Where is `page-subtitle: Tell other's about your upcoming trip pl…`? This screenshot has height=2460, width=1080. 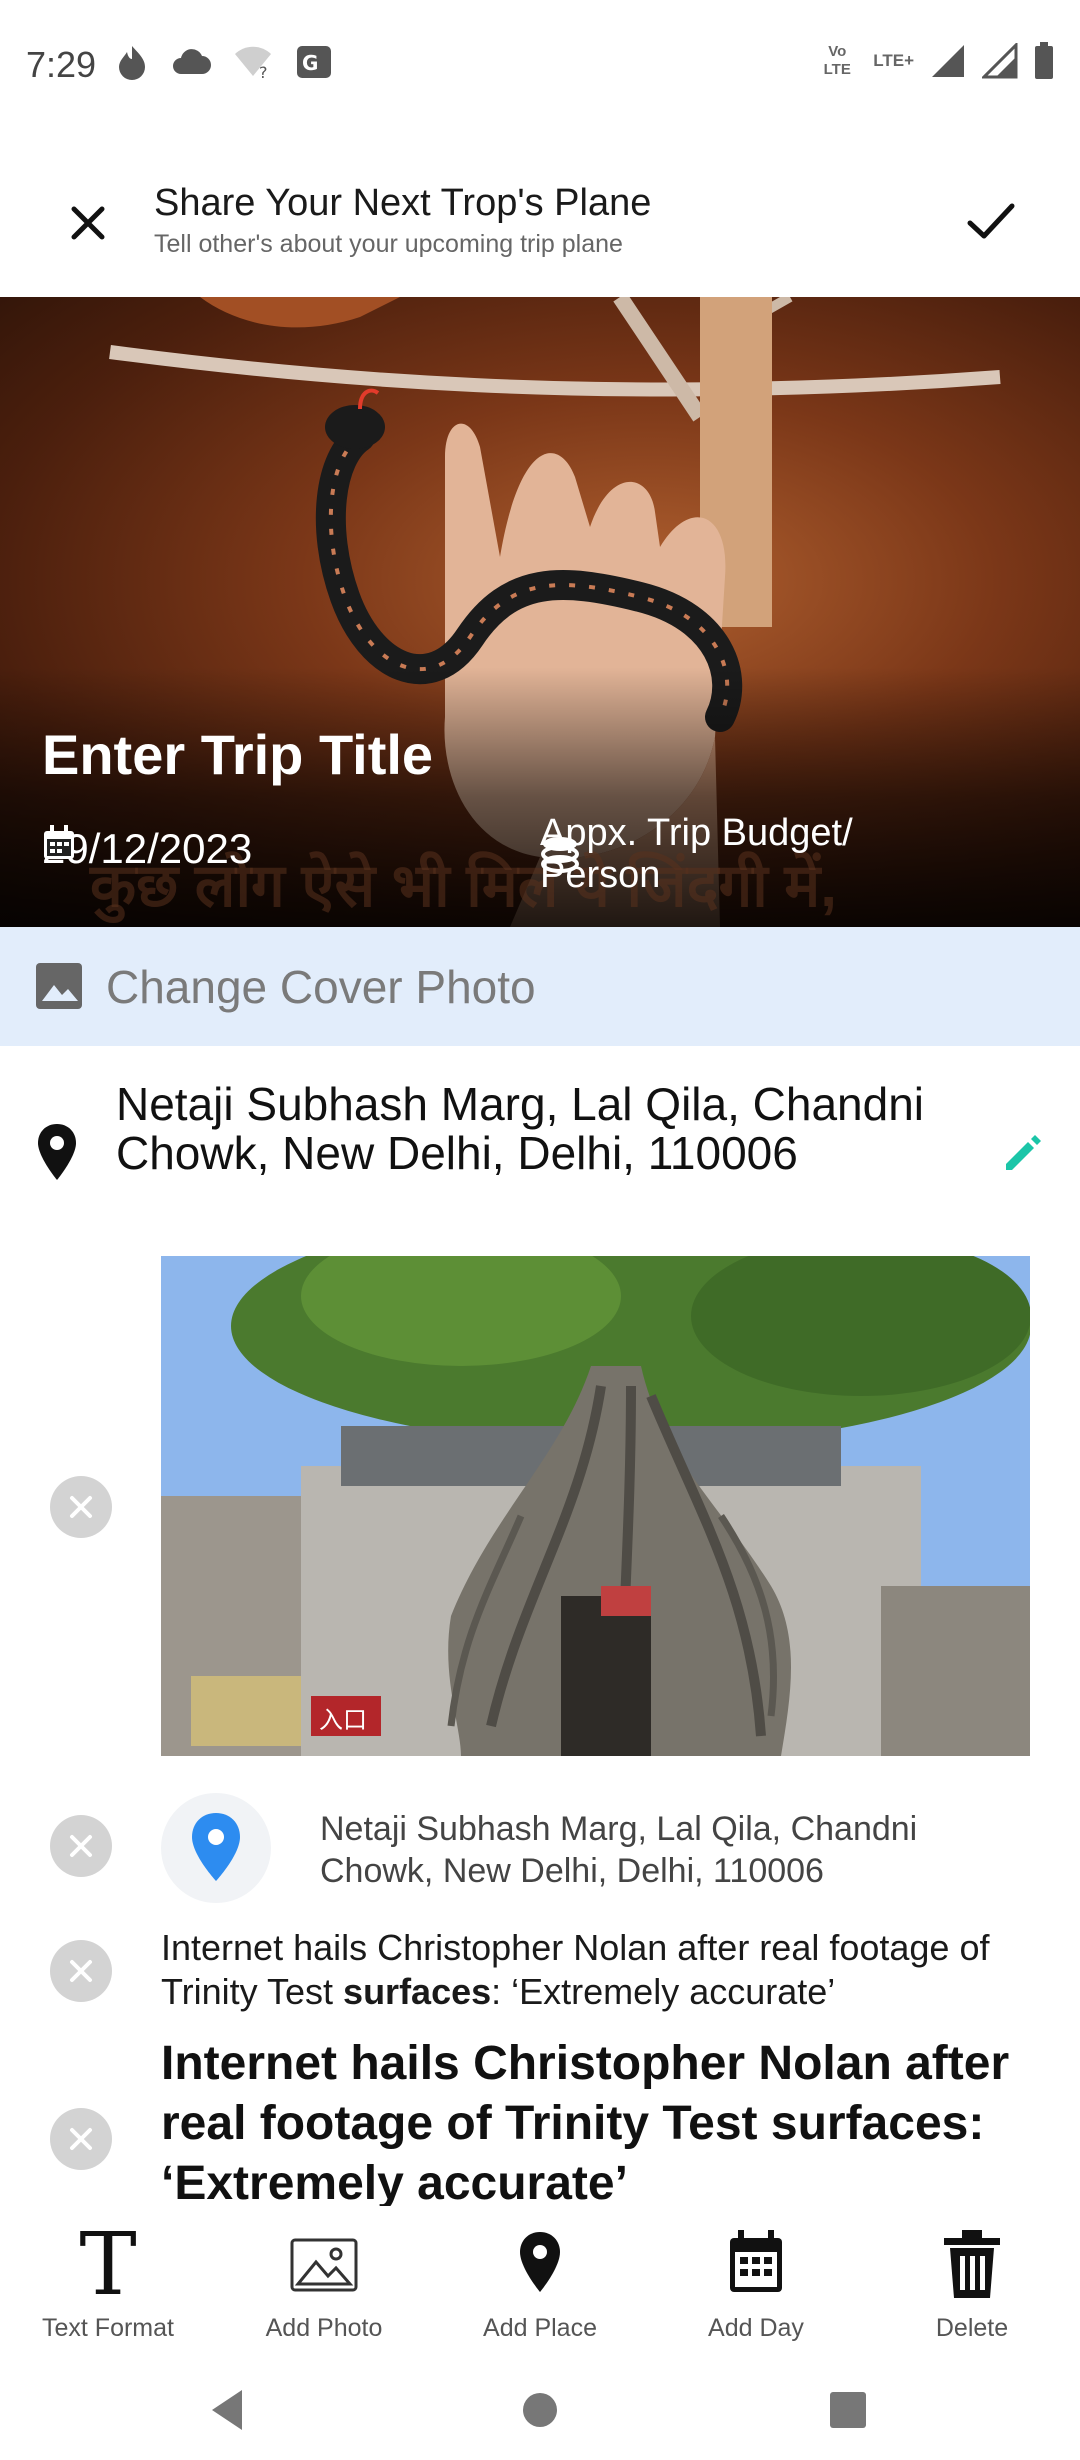 page-subtitle: Tell other's about your upcoming trip pl… is located at coordinates (388, 244).